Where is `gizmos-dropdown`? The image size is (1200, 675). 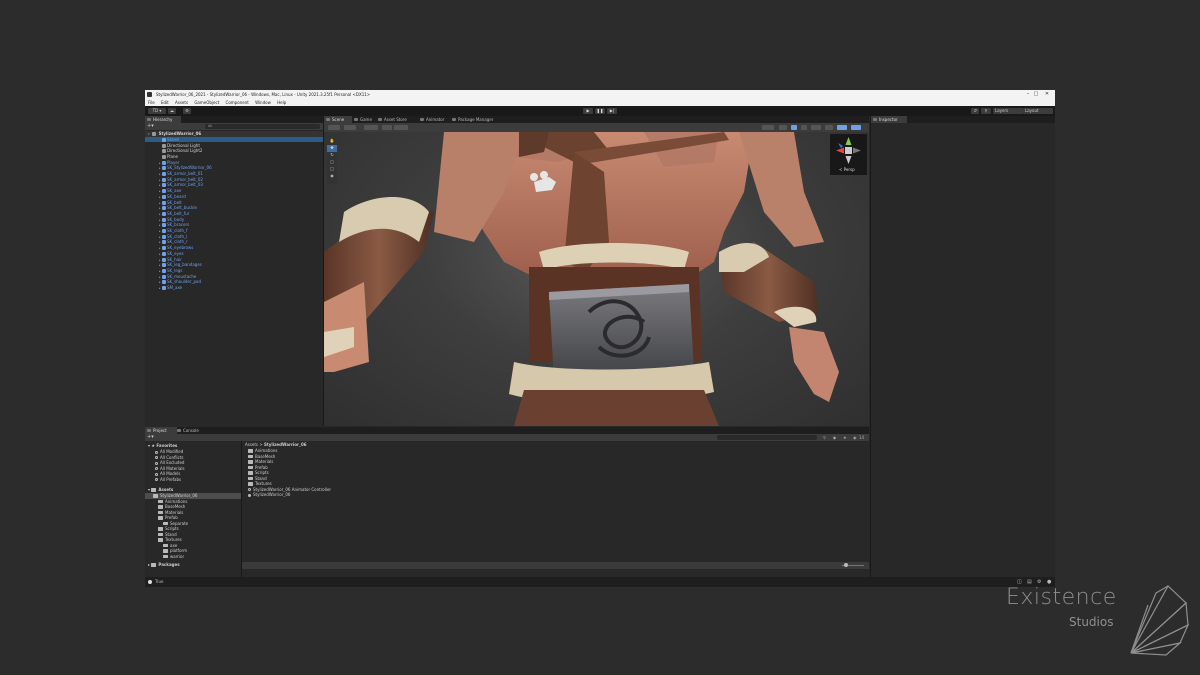 gizmos-dropdown is located at coordinates (856, 127).